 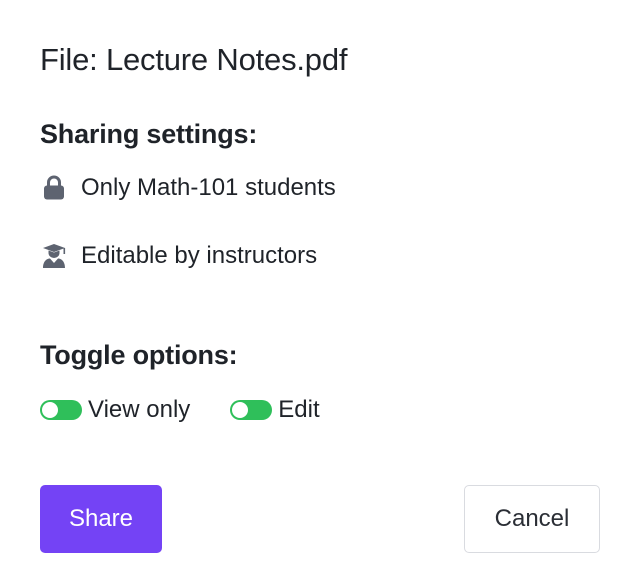 I want to click on edit-switch, so click(x=251, y=410).